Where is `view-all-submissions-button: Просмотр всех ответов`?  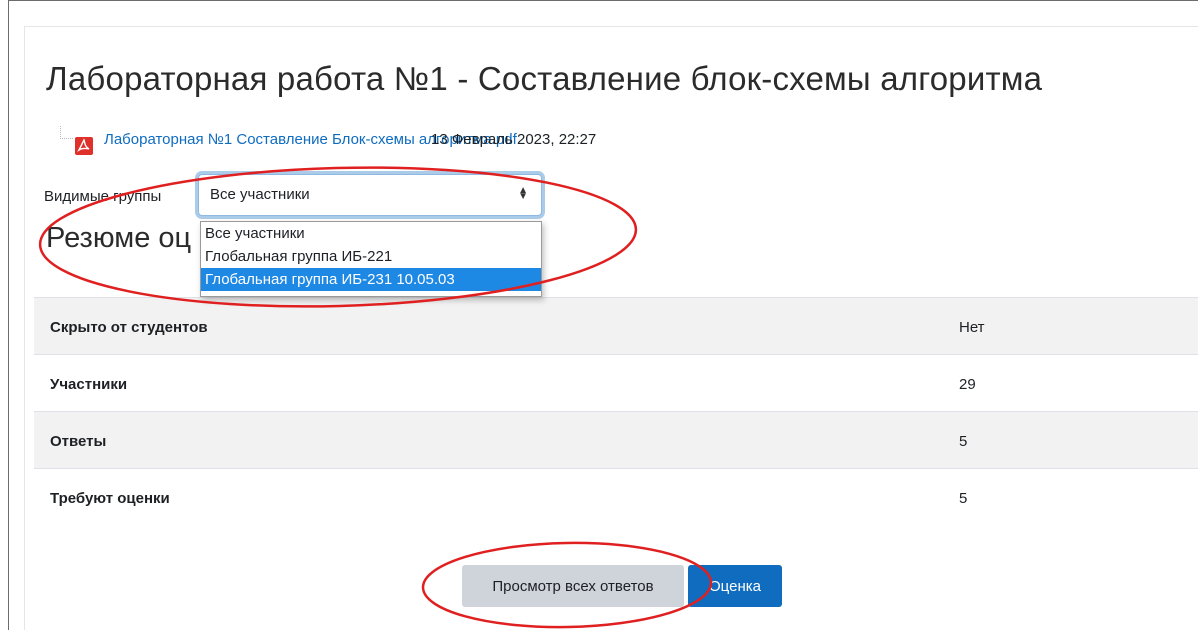
view-all-submissions-button: Просмотр всех ответов is located at coordinates (573, 586).